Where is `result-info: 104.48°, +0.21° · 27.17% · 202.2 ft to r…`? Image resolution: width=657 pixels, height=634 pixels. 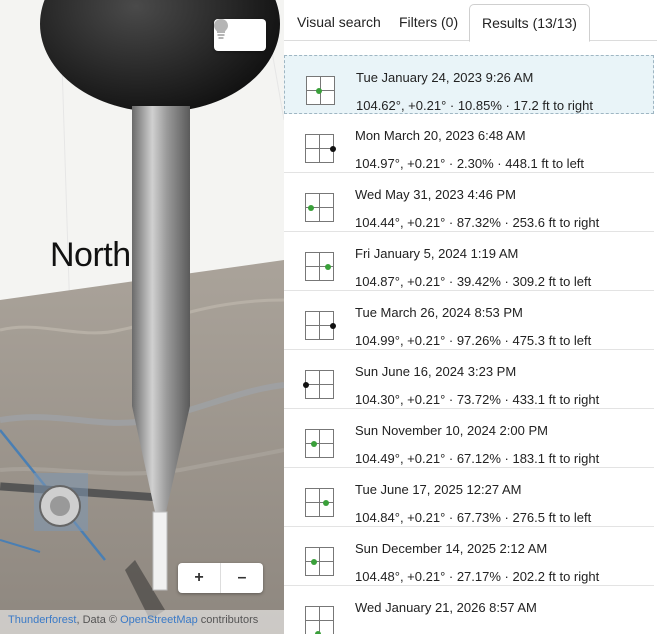 result-info: 104.48°, +0.21° · 27.17% · 202.2 ft to r… is located at coordinates (477, 576).